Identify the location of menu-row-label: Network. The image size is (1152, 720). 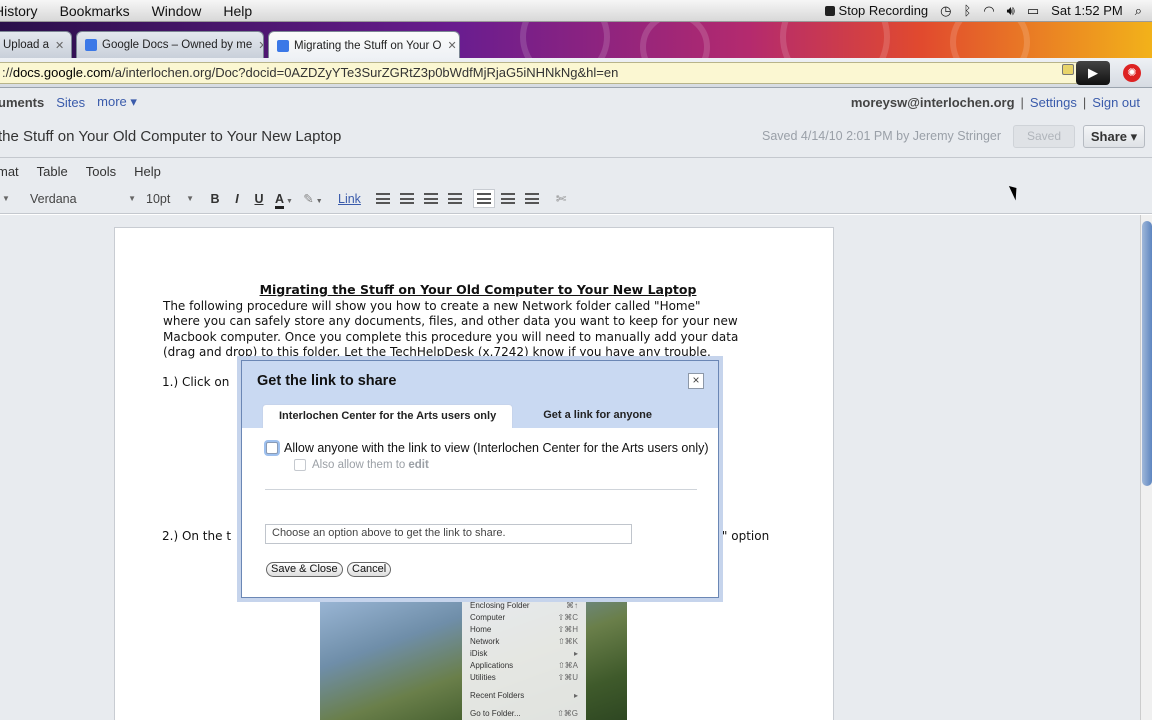
(485, 641).